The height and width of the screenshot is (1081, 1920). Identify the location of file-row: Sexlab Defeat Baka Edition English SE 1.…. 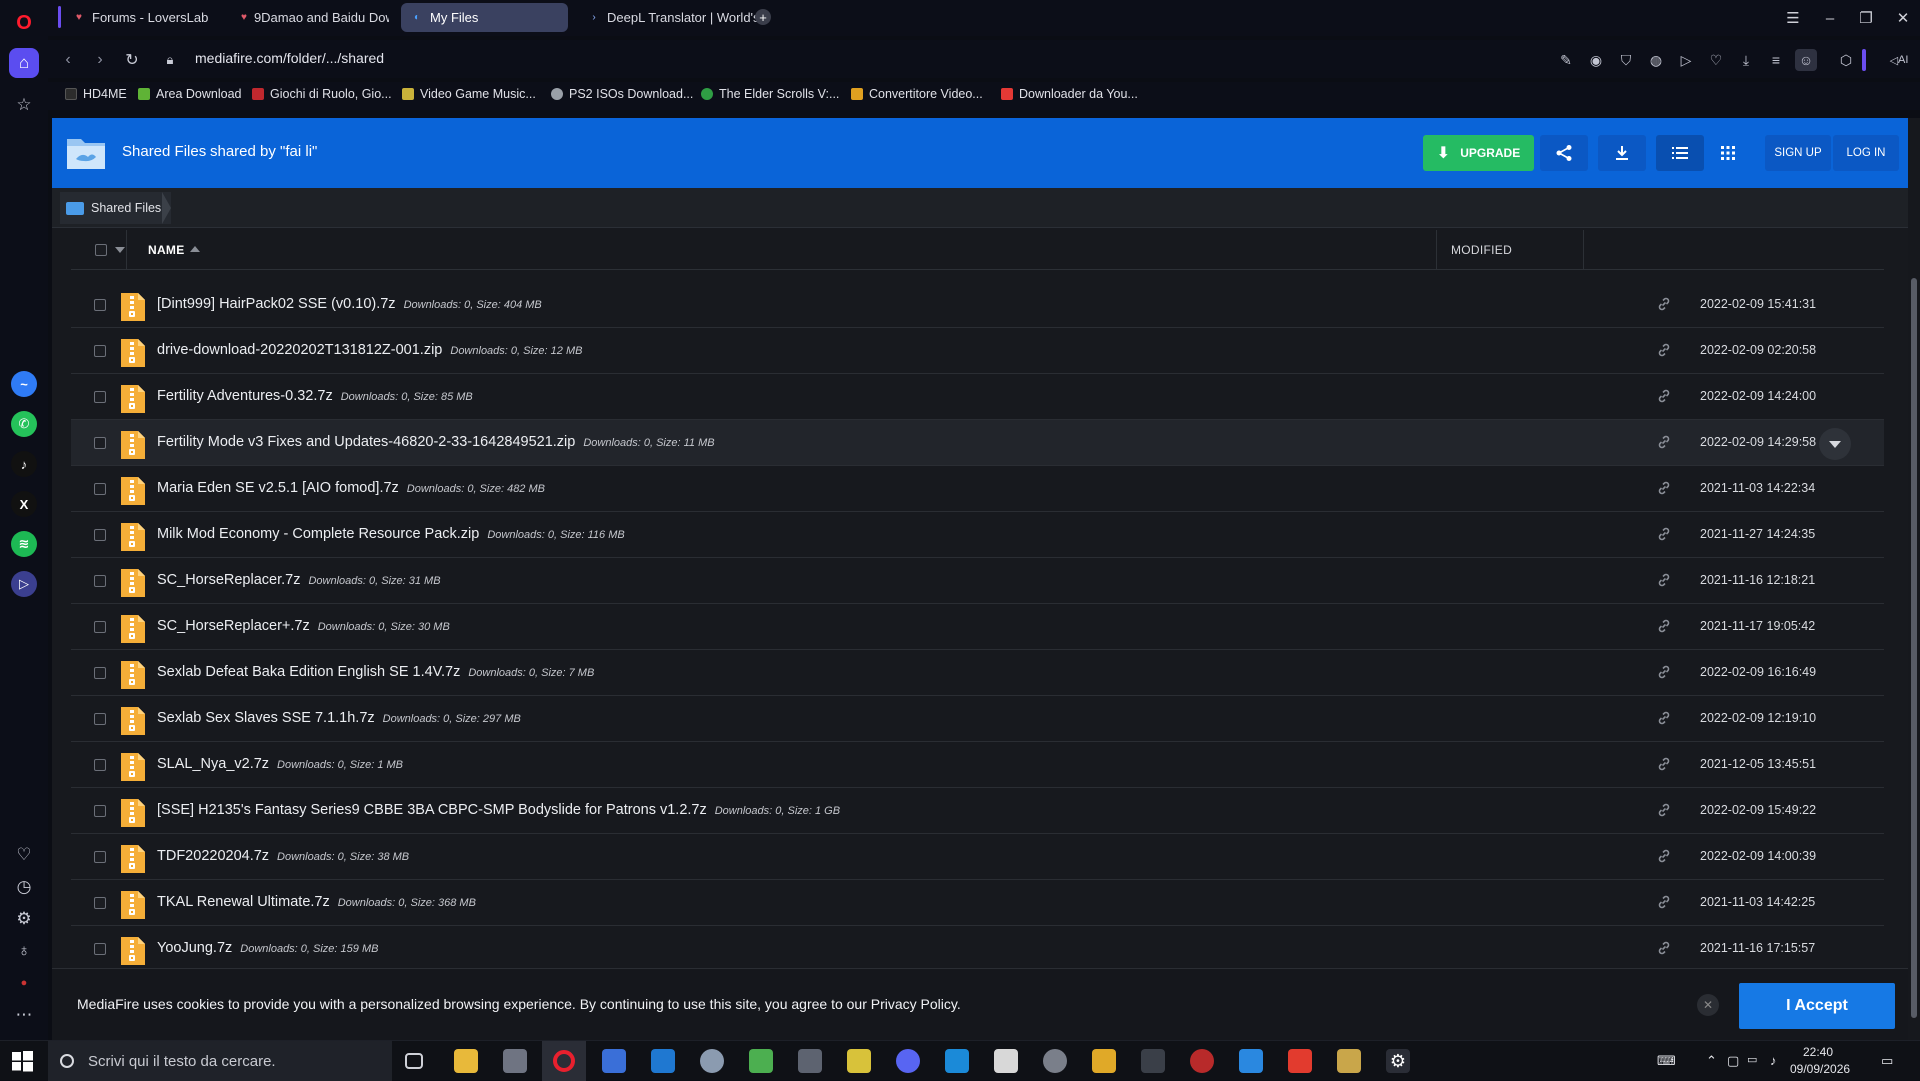
(977, 673).